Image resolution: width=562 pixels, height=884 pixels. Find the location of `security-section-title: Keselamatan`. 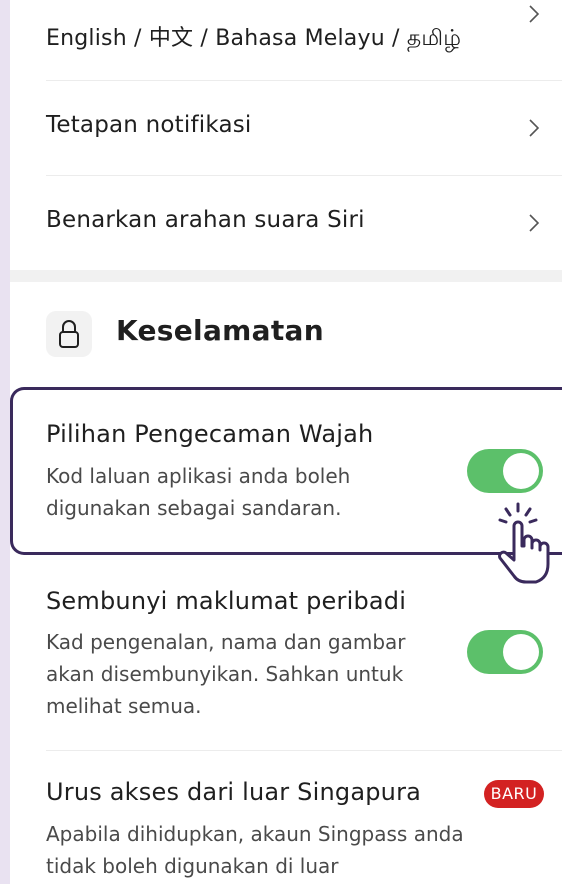

security-section-title: Keselamatan is located at coordinates (220, 330).